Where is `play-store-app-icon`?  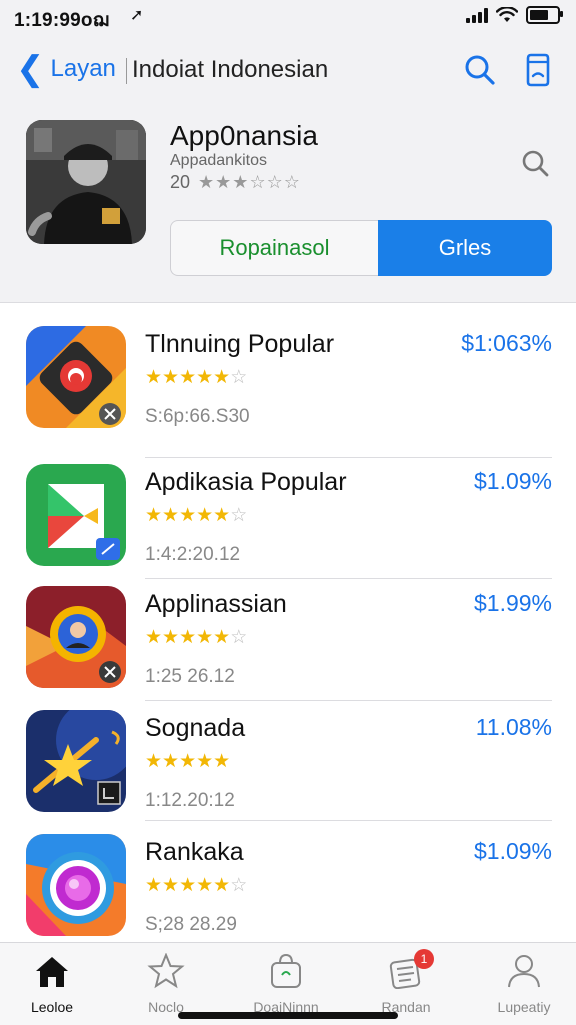 play-store-app-icon is located at coordinates (76, 515).